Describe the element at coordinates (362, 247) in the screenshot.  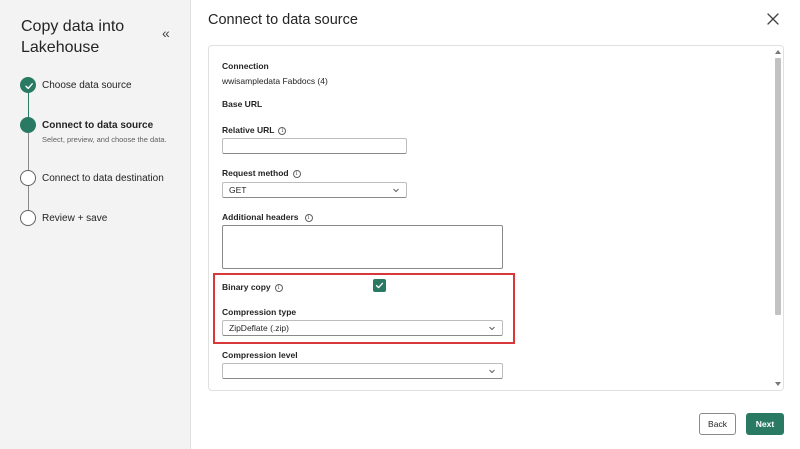
I see `additional-headers-textarea` at that location.